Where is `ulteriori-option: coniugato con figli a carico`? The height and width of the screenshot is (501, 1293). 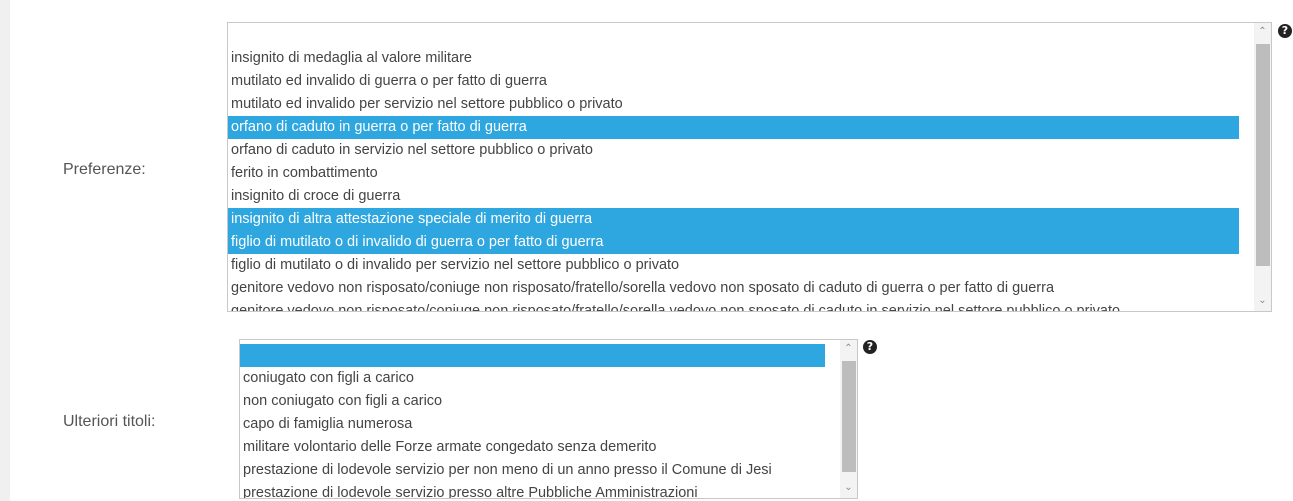
ulteriori-option: coniugato con figli a carico is located at coordinates (532, 378).